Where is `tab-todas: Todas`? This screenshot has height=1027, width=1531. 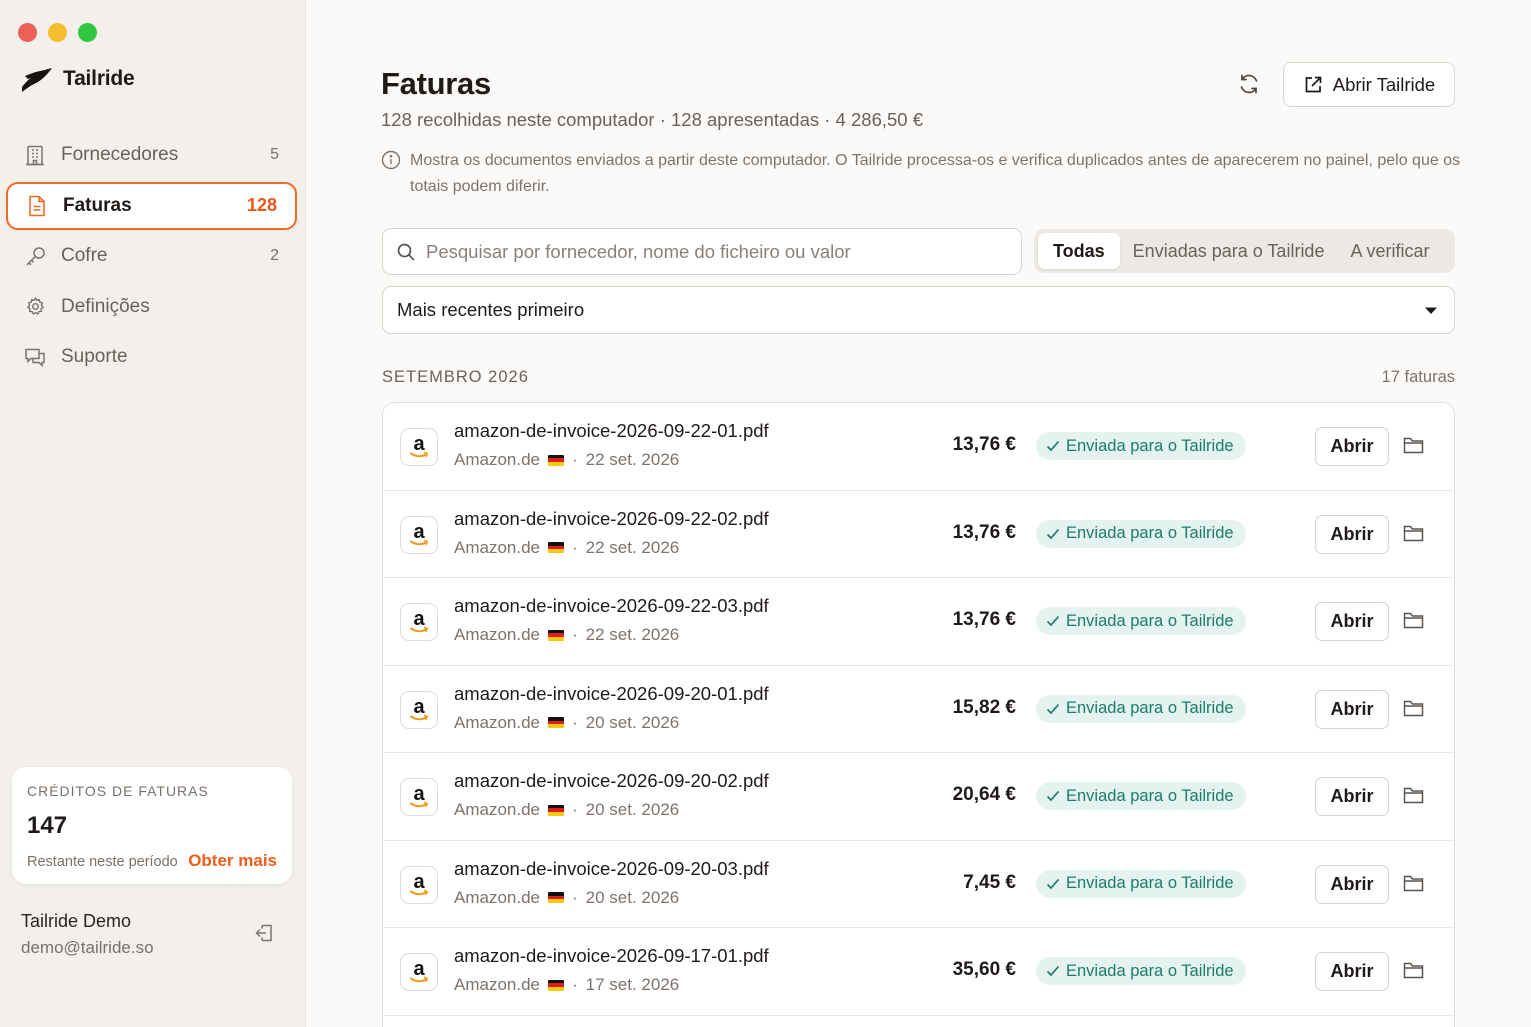
tab-todas: Todas is located at coordinates (1079, 251).